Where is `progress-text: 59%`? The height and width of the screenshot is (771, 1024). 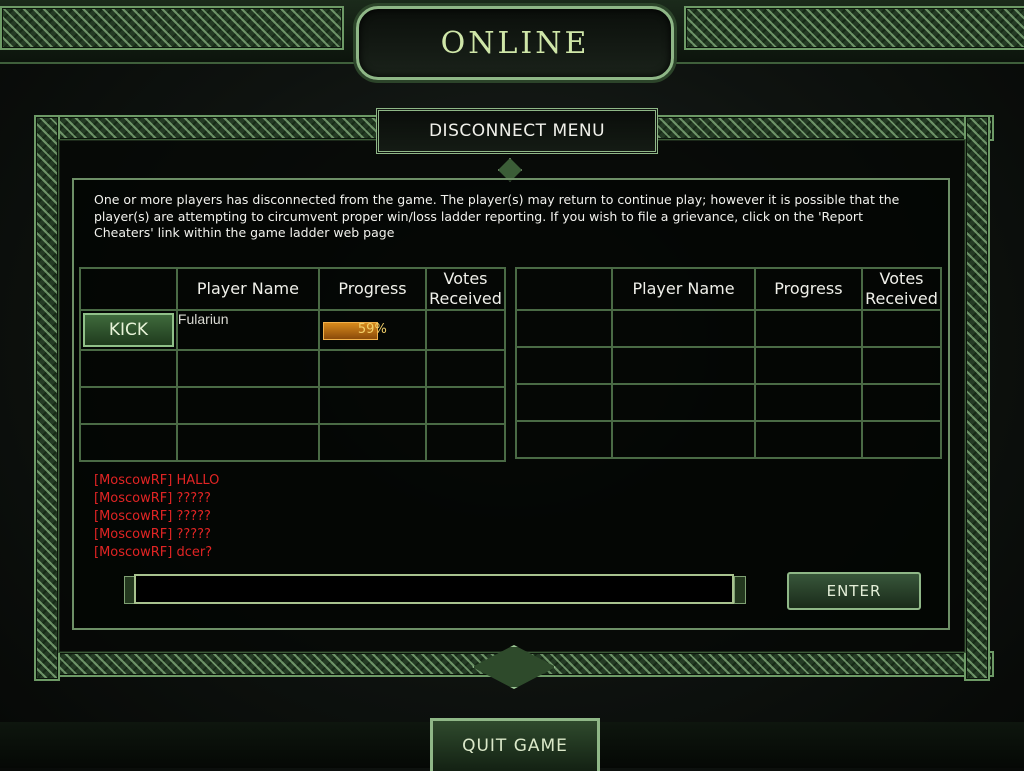
progress-text: 59% is located at coordinates (372, 329).